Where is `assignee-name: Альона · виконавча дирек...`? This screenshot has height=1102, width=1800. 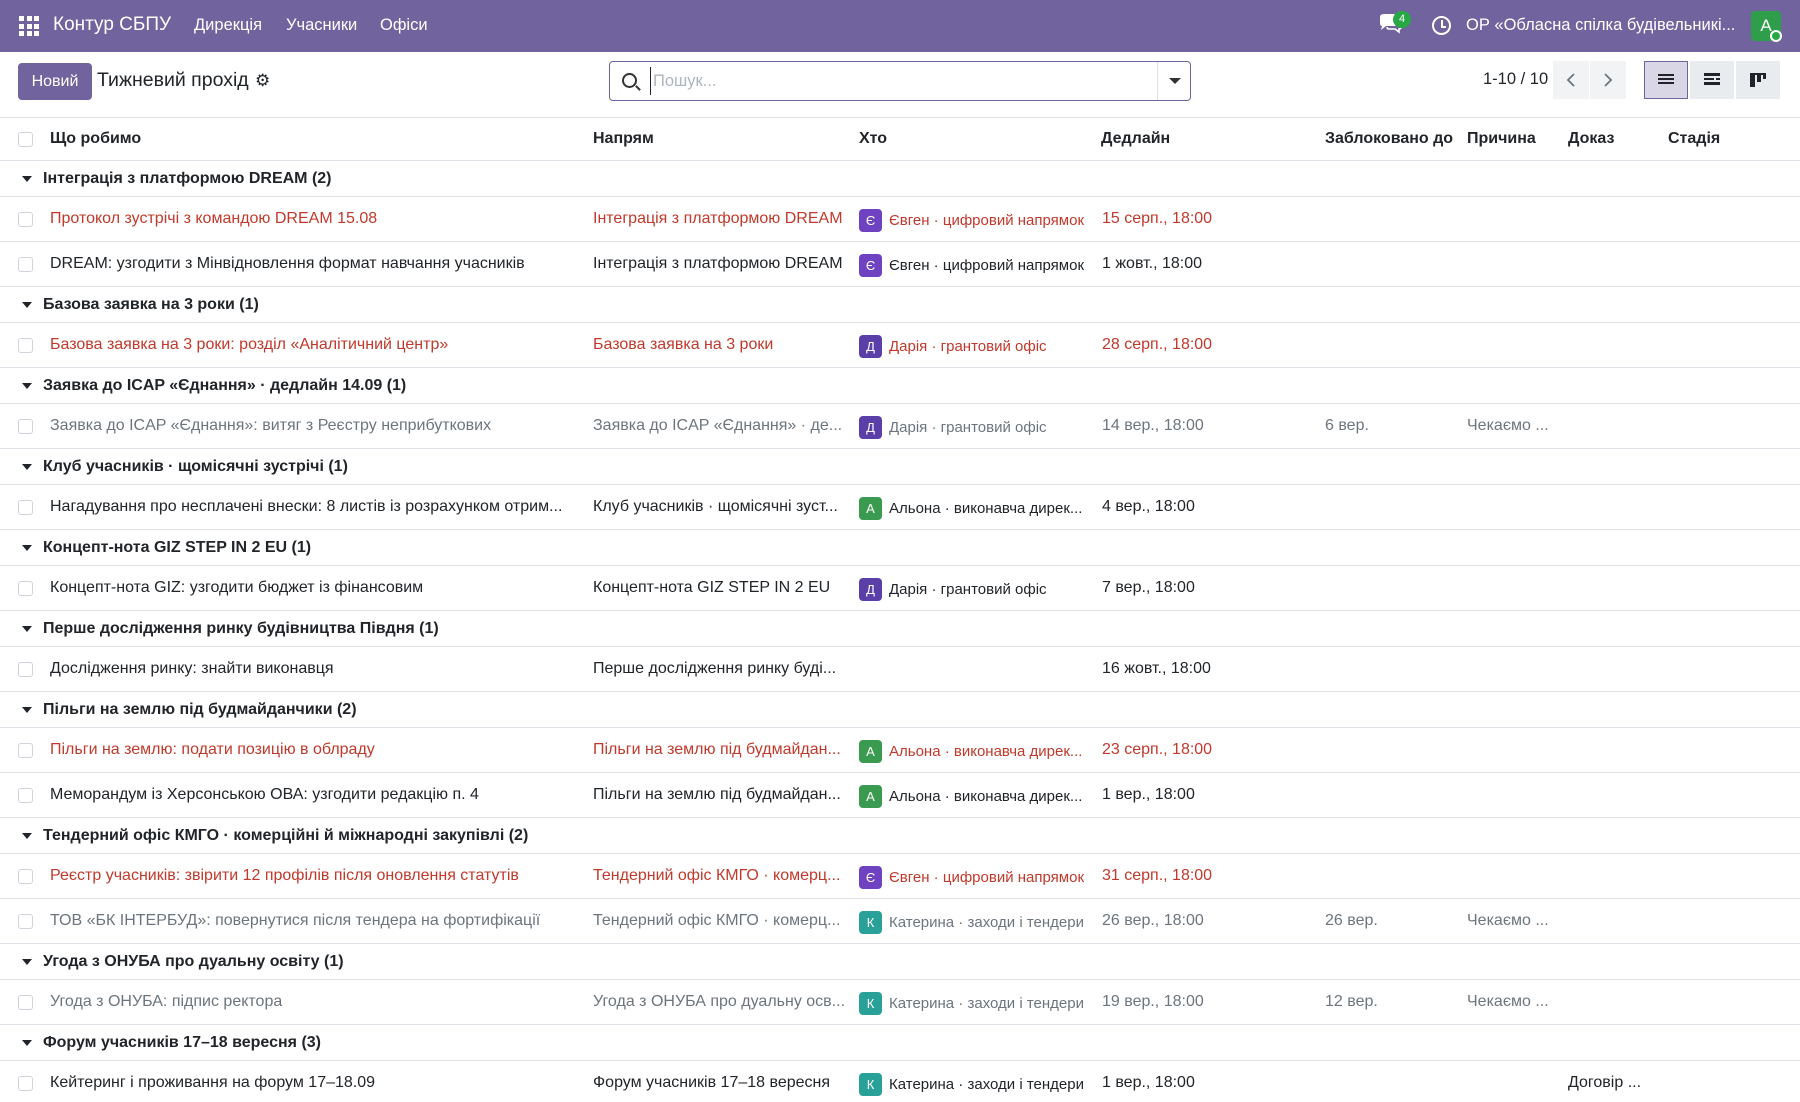
assignee-name: Альона · виконавча дирек... is located at coordinates (986, 508).